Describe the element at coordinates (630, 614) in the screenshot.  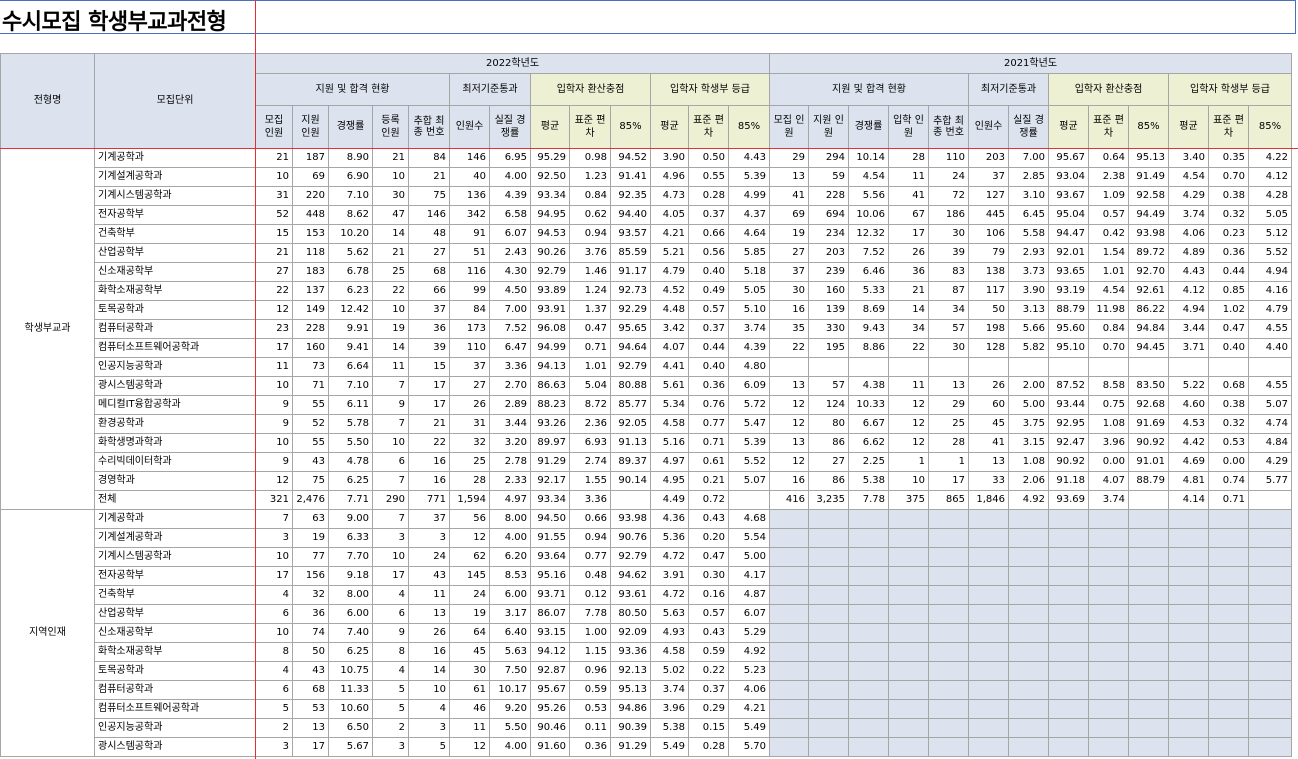
I see `value-cell: 80.50` at that location.